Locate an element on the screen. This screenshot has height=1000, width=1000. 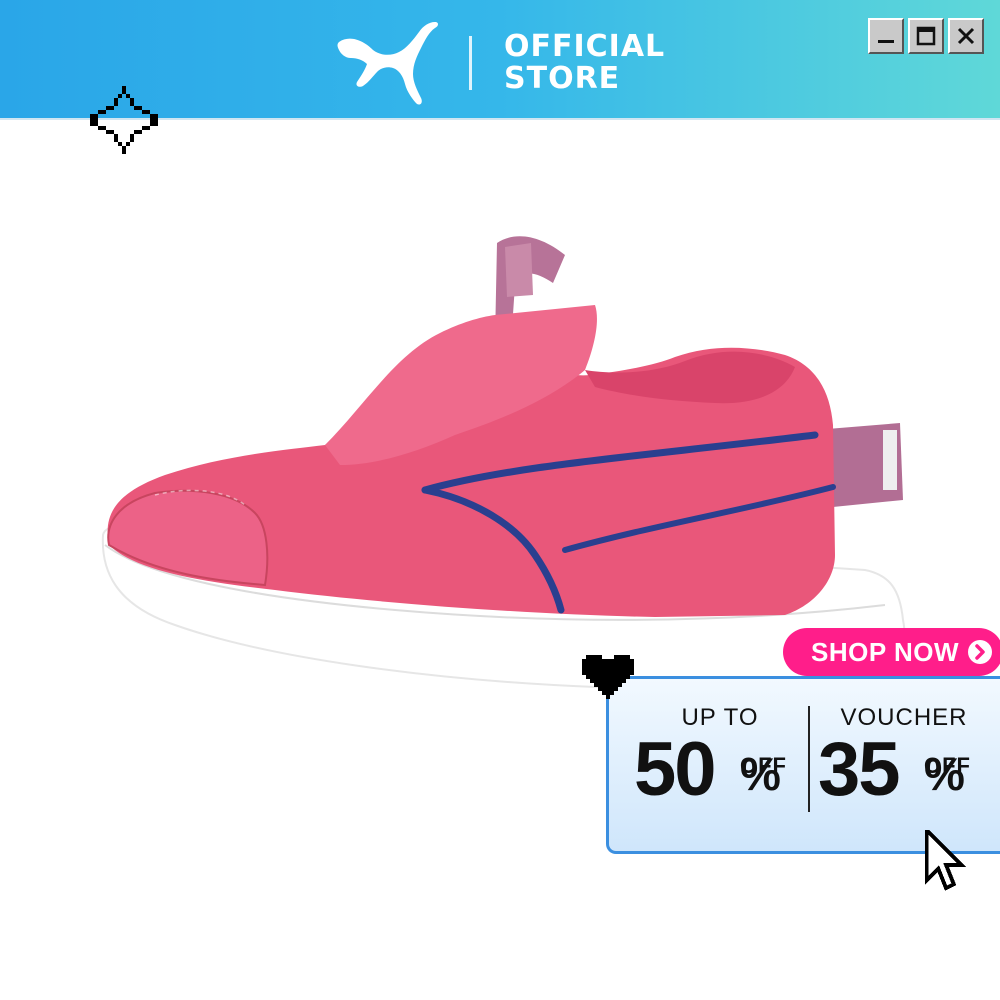
voucher-offer: VOUCHER 35% OFF is located at coordinates (904, 756).